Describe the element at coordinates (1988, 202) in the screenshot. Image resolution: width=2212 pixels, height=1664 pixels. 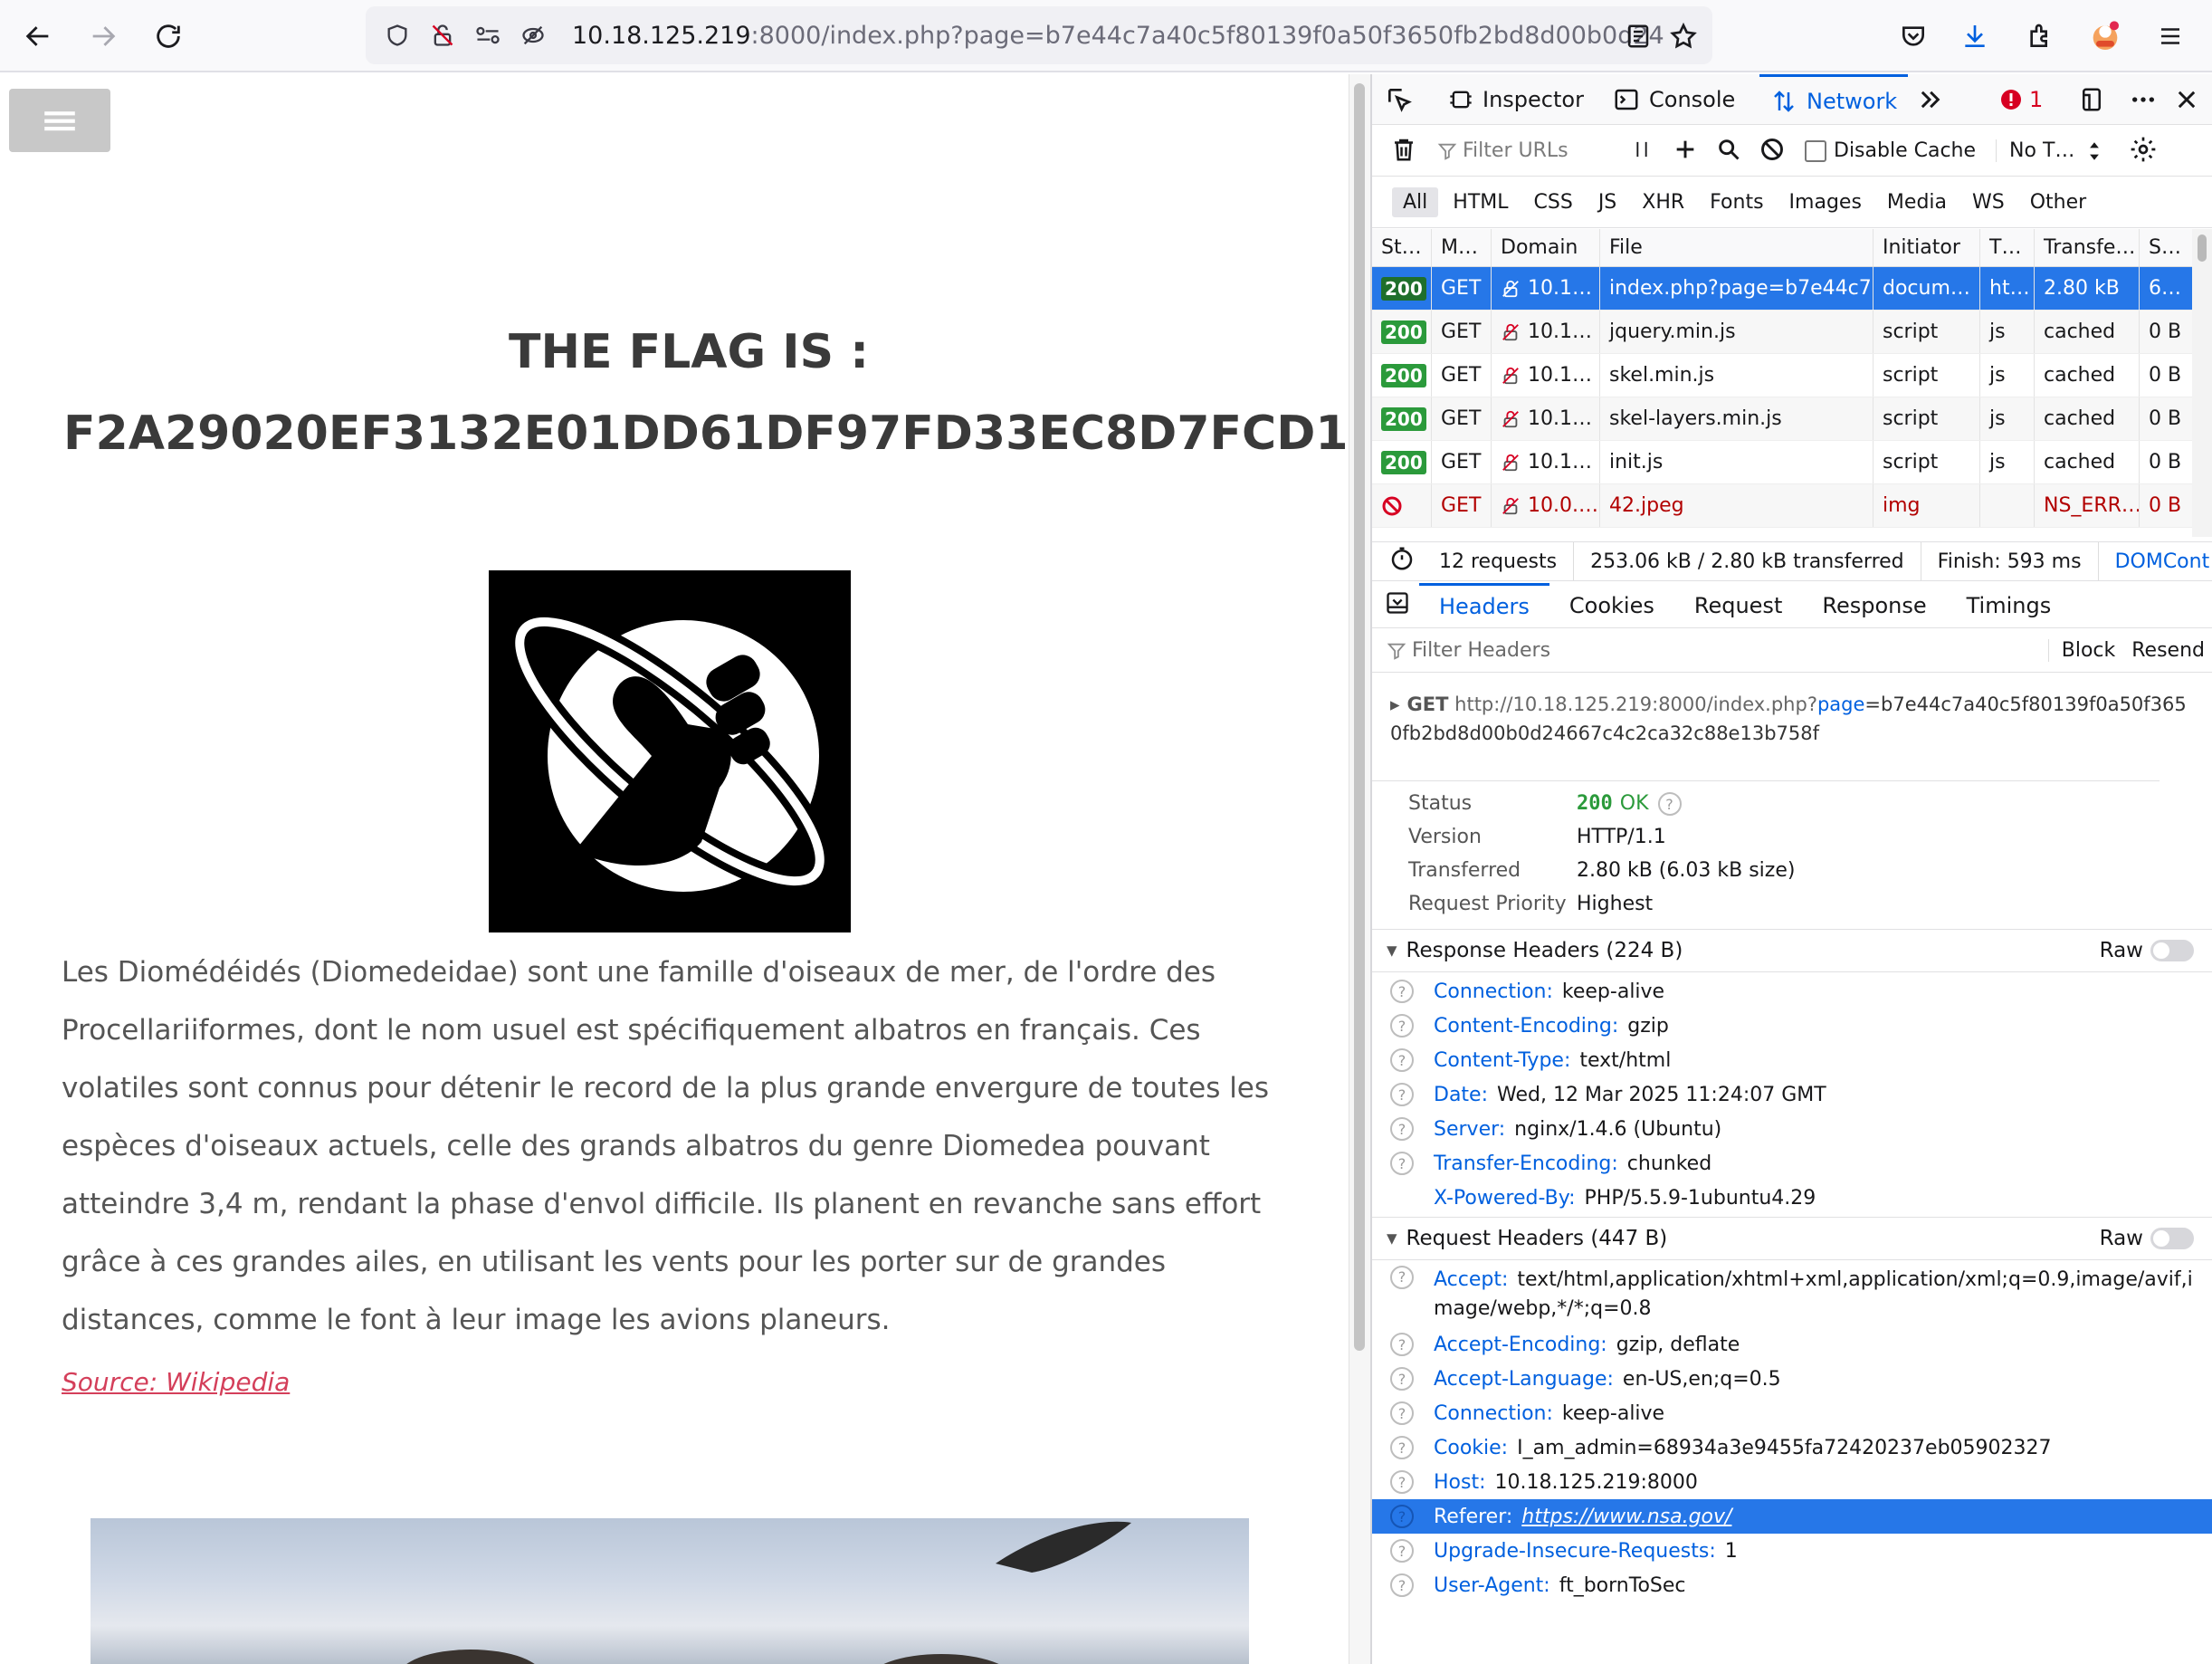
I see `type-filter-ws: WS` at that location.